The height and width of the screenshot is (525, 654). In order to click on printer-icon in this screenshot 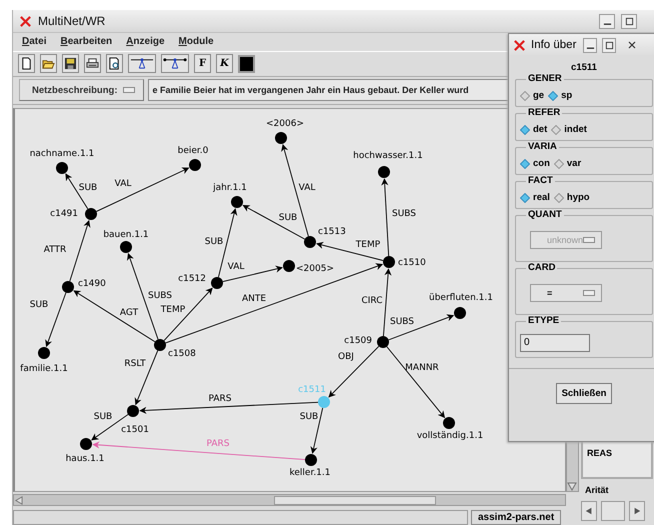, I will do `click(92, 63)`.